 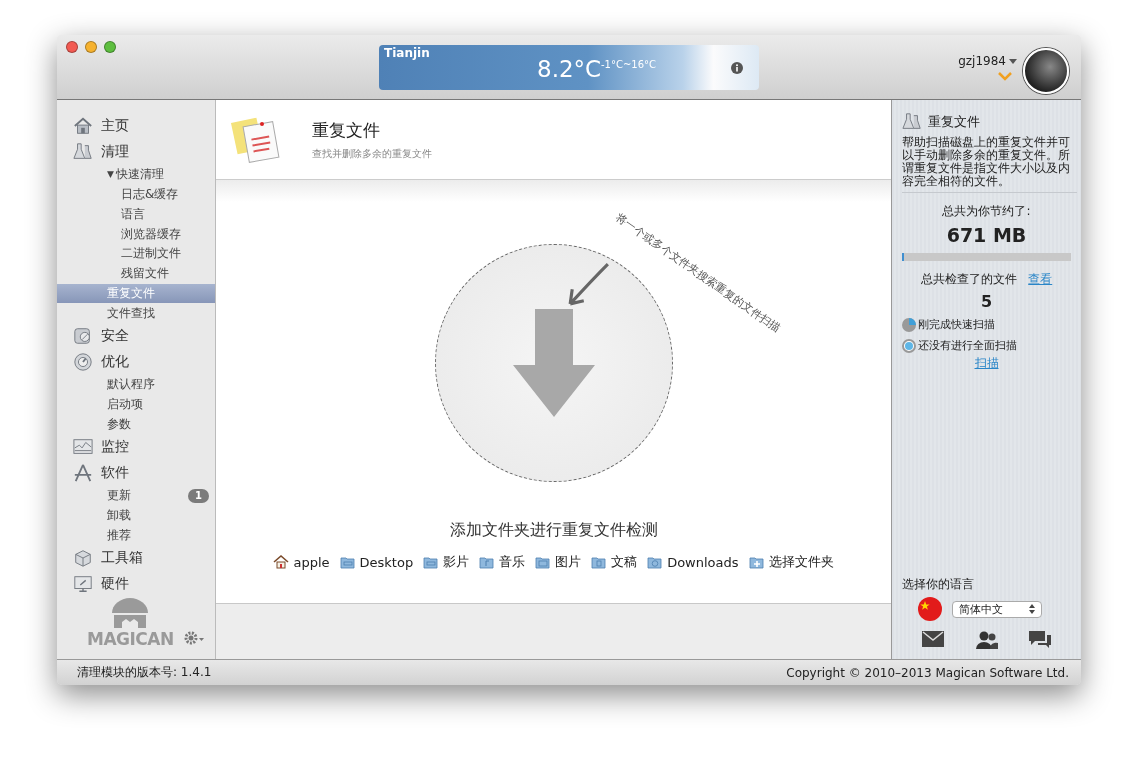 I want to click on apps-icon, so click(x=83, y=473).